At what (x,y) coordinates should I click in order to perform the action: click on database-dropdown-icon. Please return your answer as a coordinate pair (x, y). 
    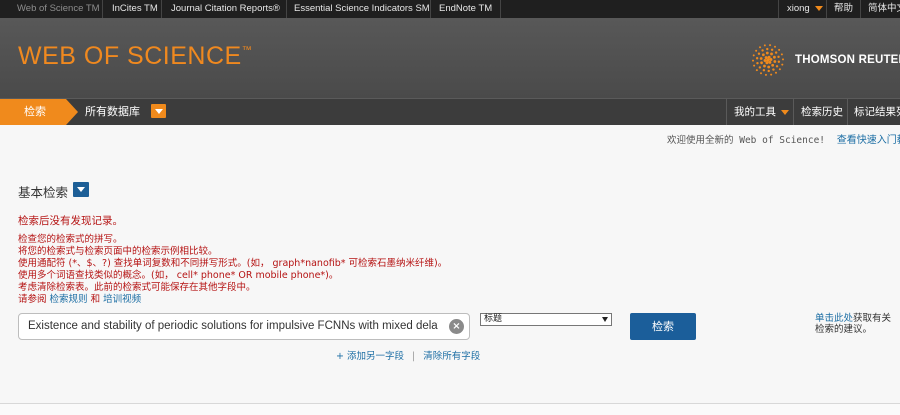
    Looking at the image, I should click on (158, 111).